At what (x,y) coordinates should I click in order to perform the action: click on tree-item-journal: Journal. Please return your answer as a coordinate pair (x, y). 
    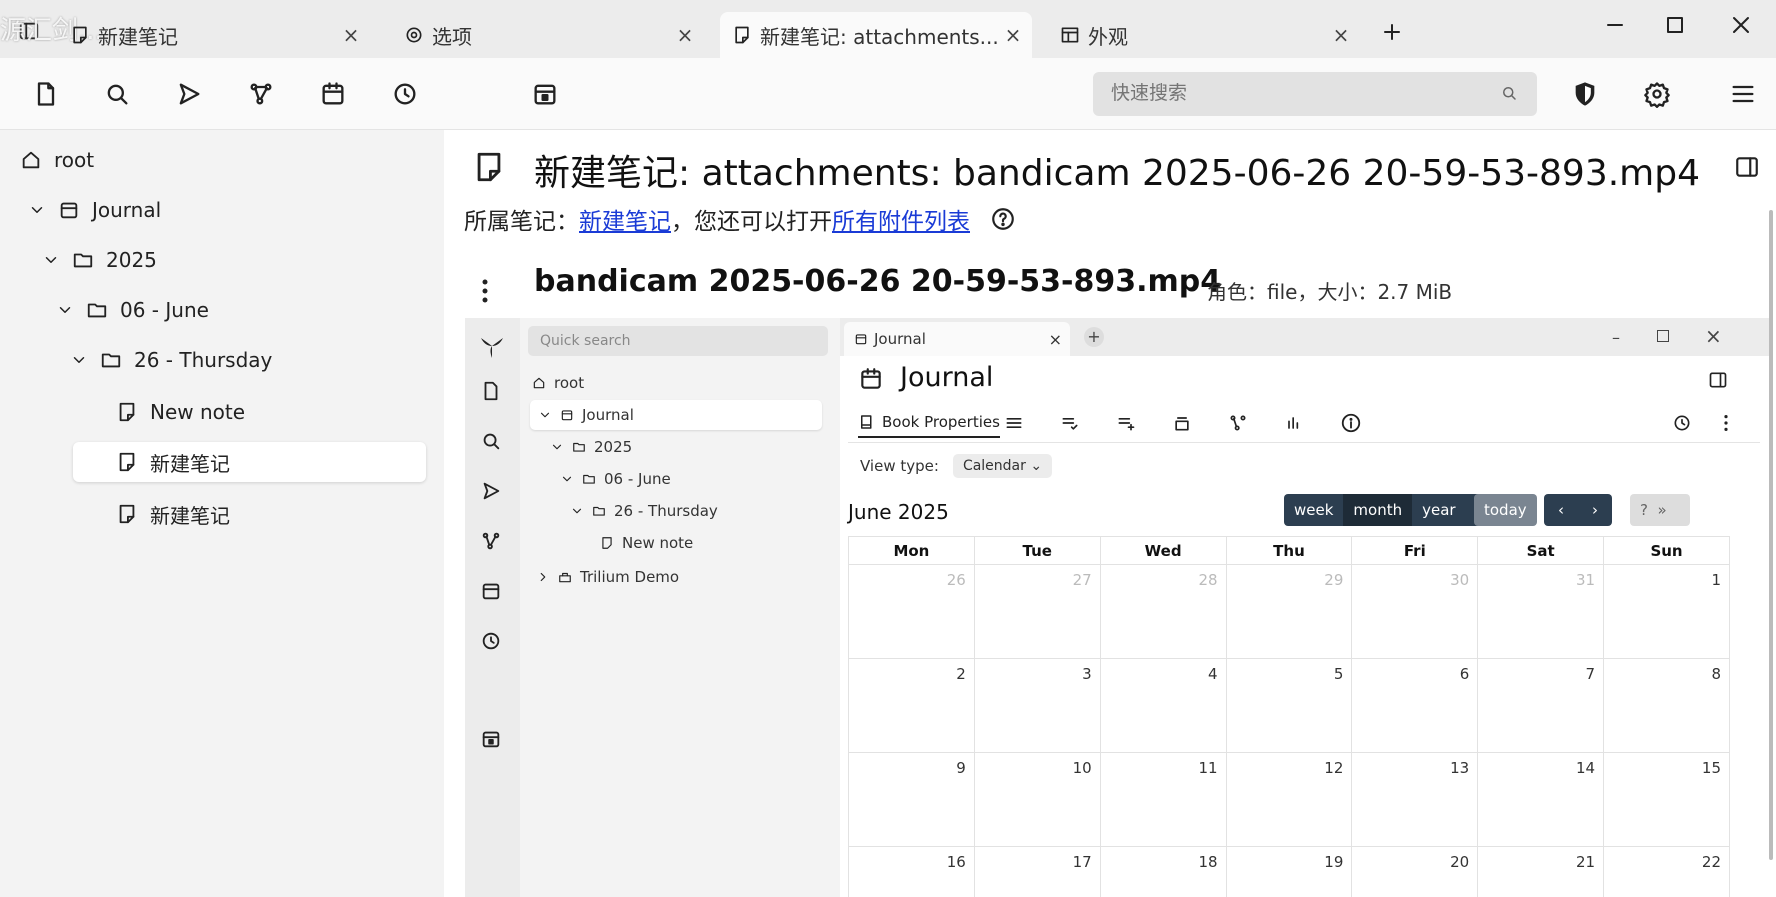
    Looking at the image, I should click on (94, 210).